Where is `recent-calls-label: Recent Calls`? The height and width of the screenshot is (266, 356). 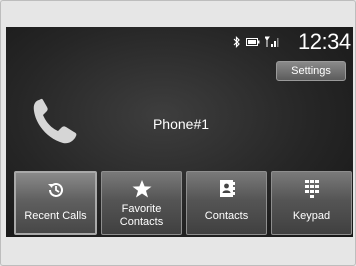 recent-calls-label: Recent Calls is located at coordinates (55, 215).